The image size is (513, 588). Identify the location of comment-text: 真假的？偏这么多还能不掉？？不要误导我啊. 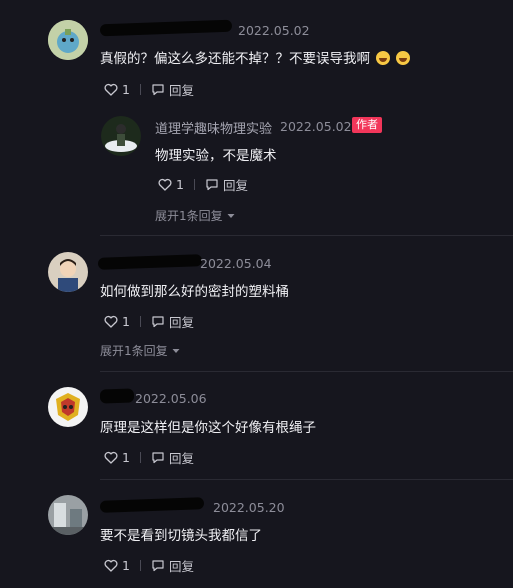
(255, 57).